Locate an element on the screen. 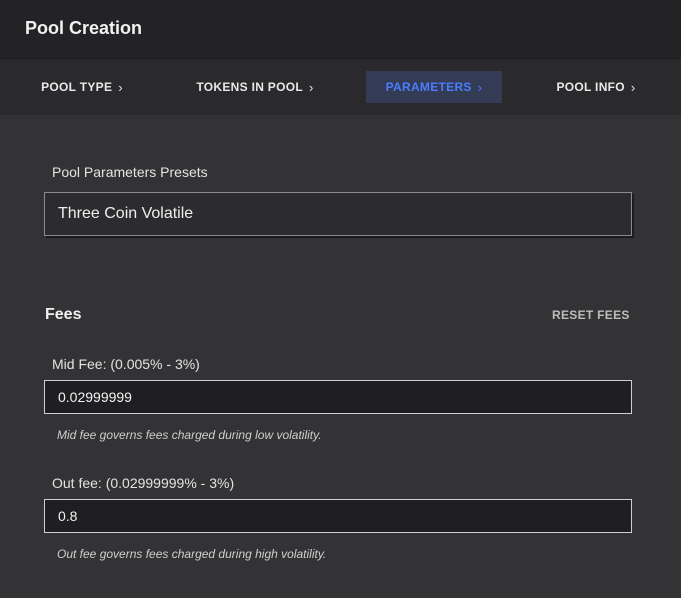 Image resolution: width=681 pixels, height=598 pixels. fees-section-title: Fees is located at coordinates (63, 314).